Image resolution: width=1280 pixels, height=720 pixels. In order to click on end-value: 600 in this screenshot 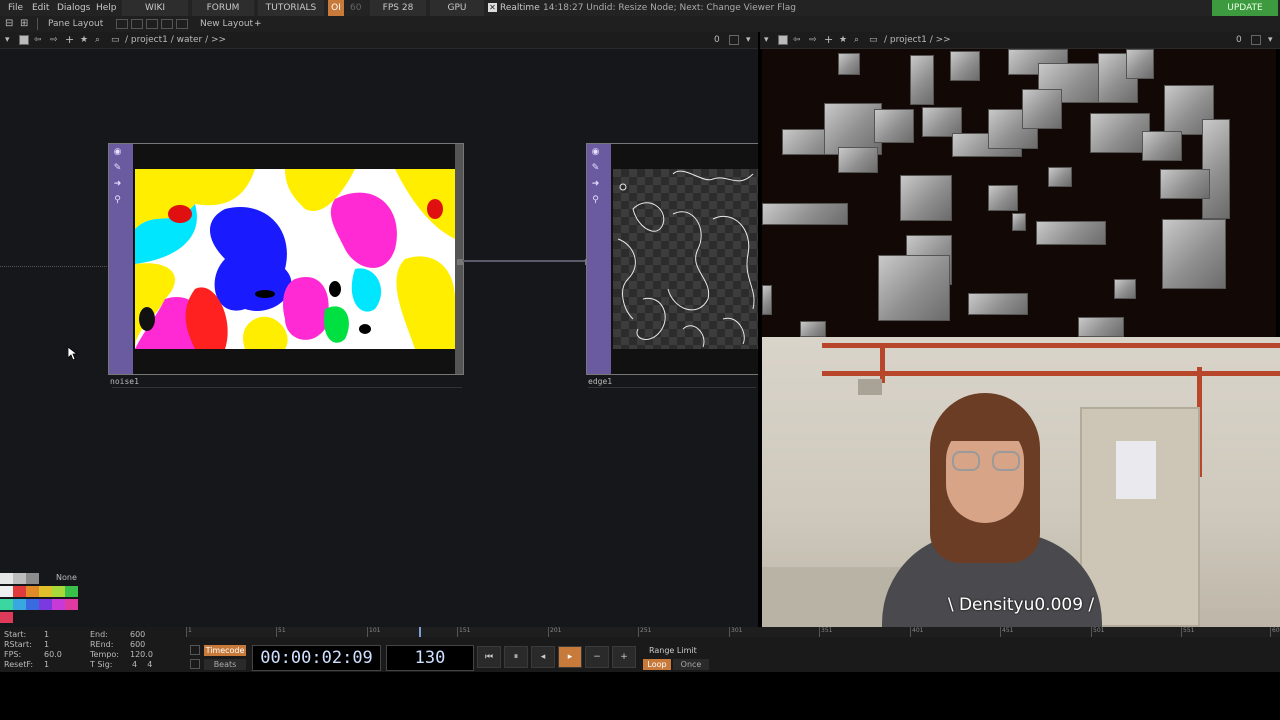, I will do `click(137, 635)`.